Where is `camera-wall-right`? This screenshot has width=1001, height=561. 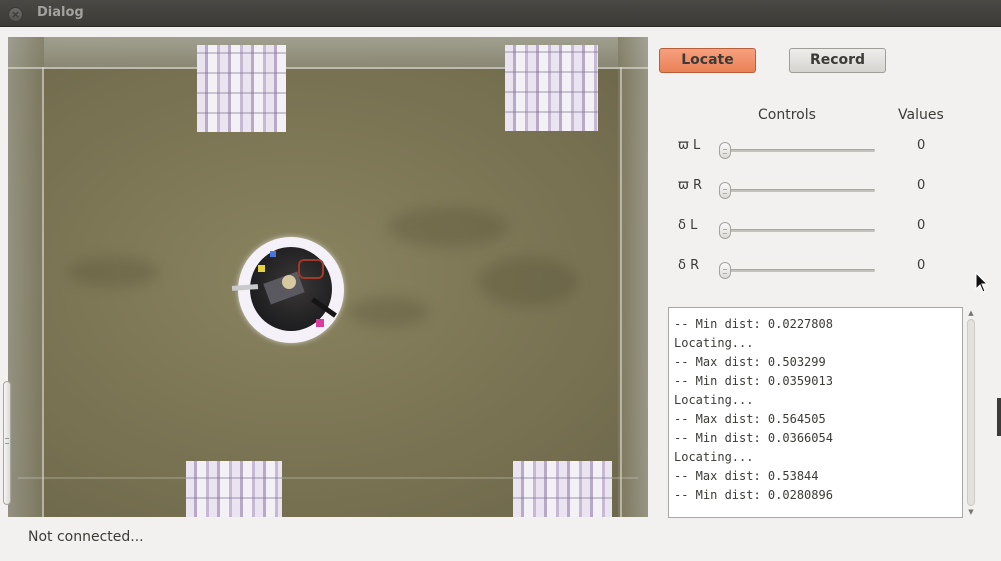 camera-wall-right is located at coordinates (633, 277).